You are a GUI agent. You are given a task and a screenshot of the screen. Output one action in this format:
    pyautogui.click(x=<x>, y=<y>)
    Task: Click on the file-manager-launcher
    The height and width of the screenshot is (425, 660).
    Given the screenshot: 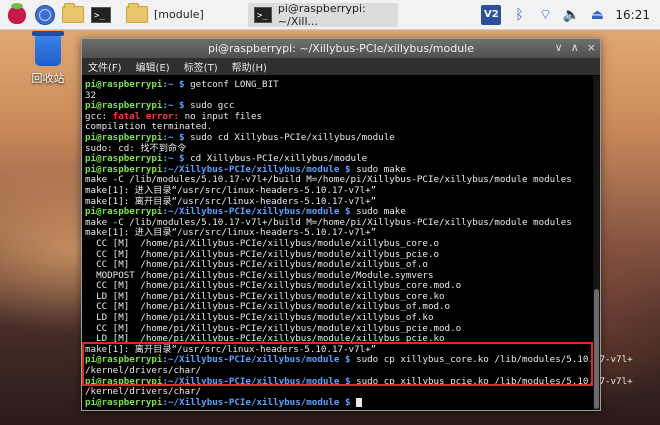 What is the action you would take?
    pyautogui.click(x=73, y=14)
    